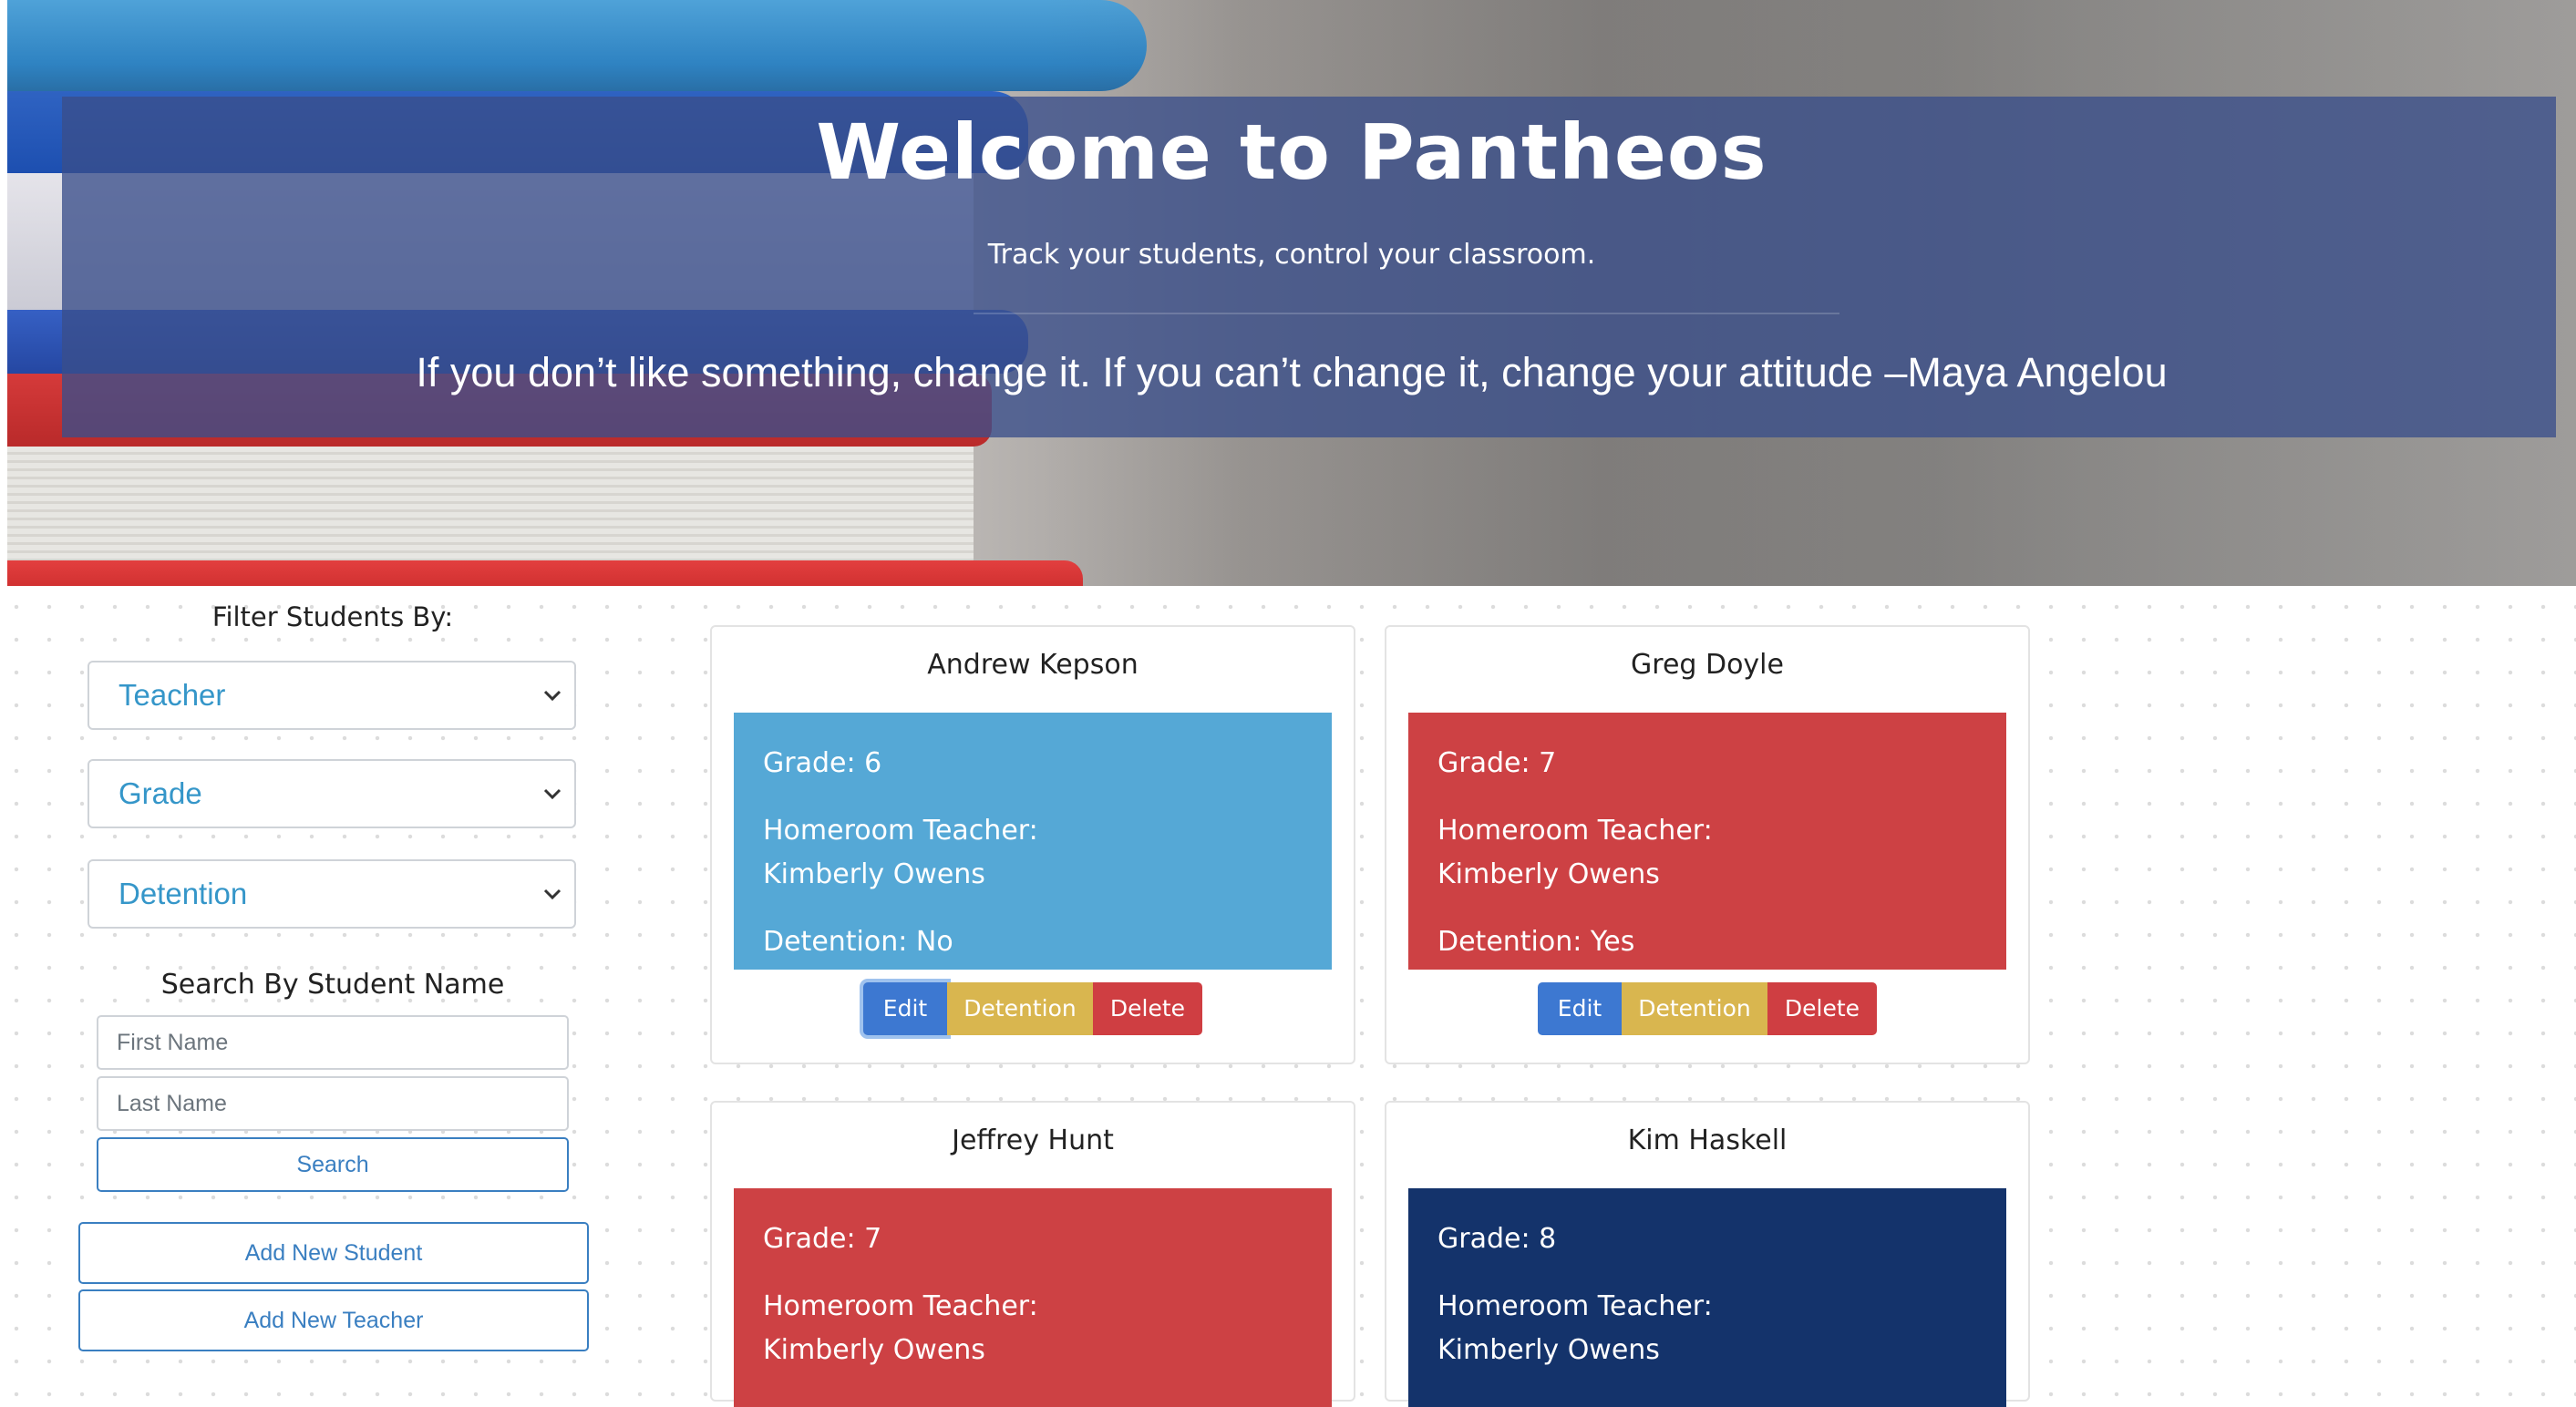  Describe the element at coordinates (1291, 153) in the screenshot. I see `page-title: Welcome to Pantheos` at that location.